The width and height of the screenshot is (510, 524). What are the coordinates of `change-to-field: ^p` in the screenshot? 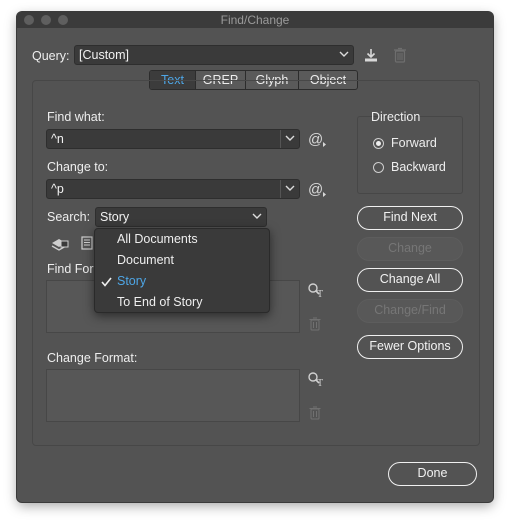 It's located at (173, 189).